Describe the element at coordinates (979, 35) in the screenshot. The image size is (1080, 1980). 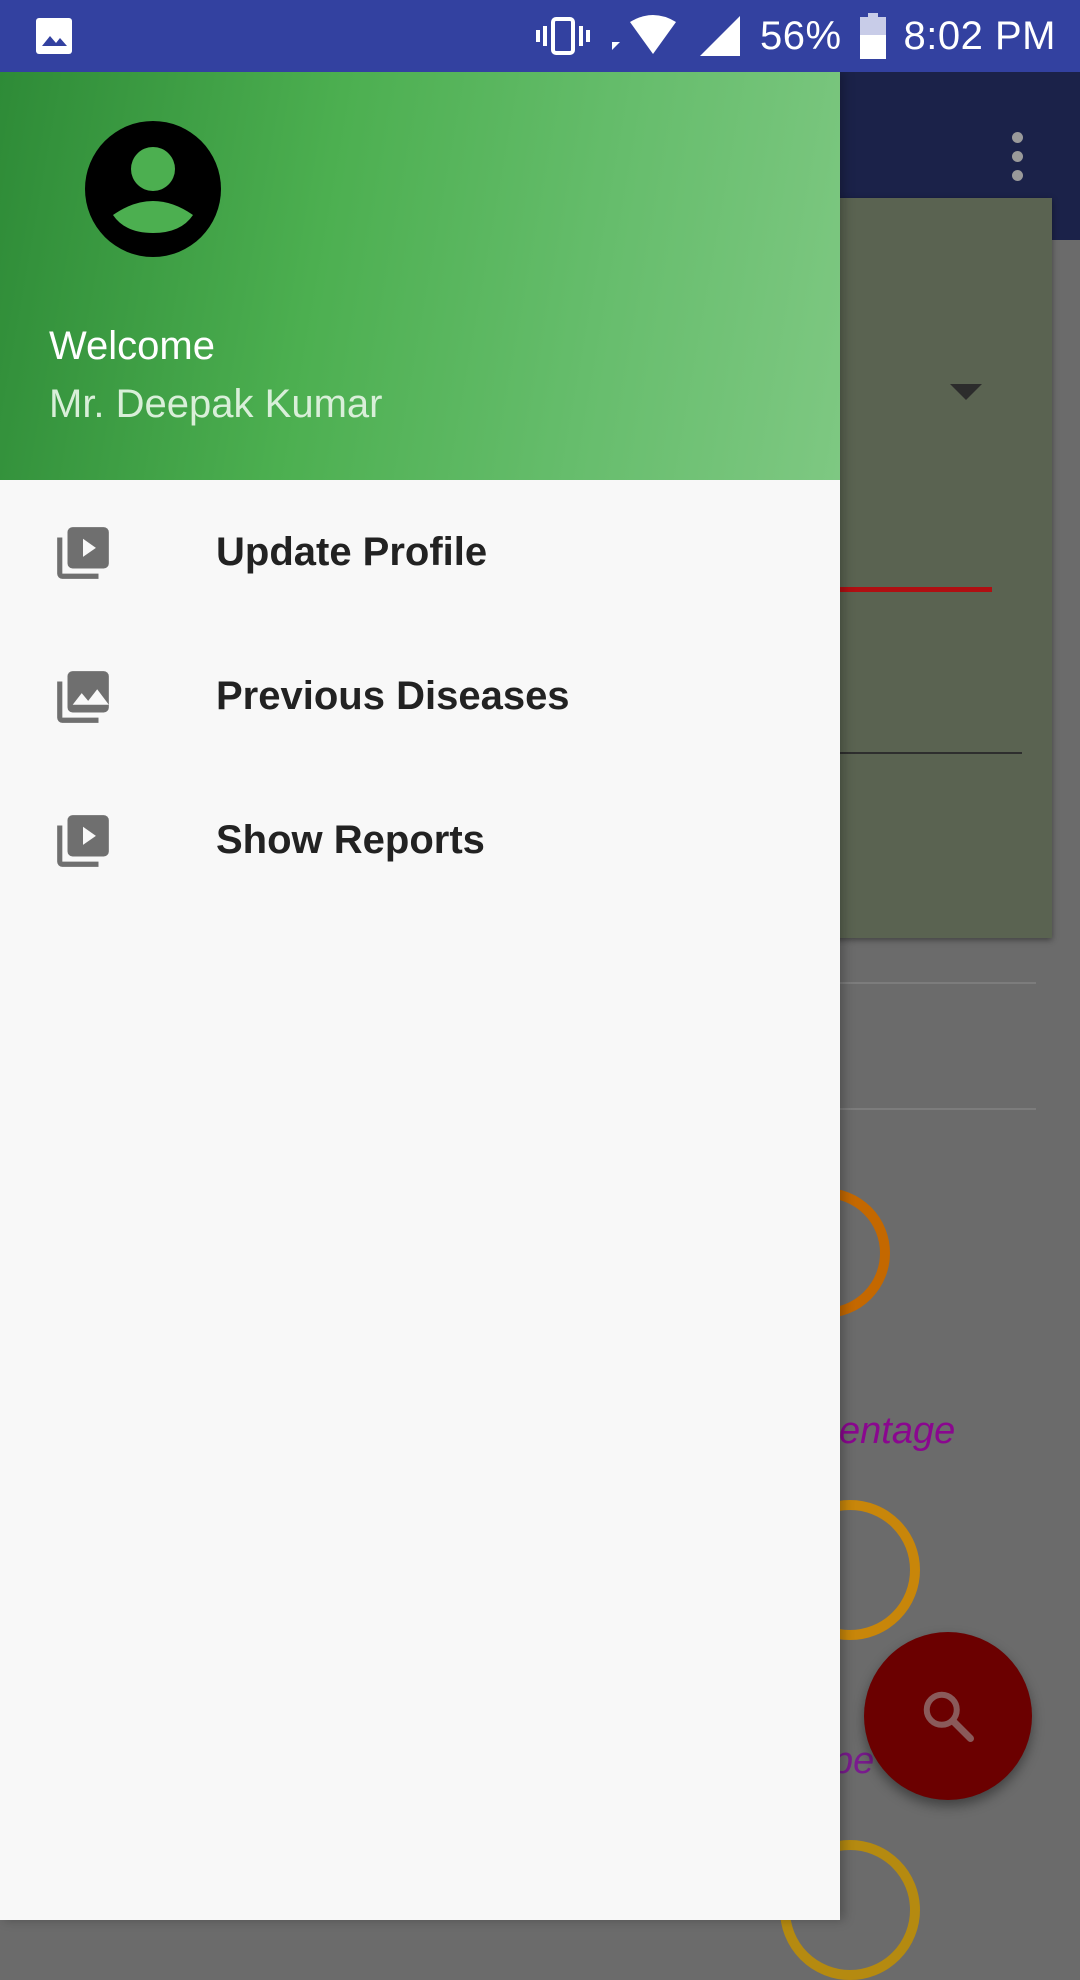
I see `status-time: 8:02 PM` at that location.